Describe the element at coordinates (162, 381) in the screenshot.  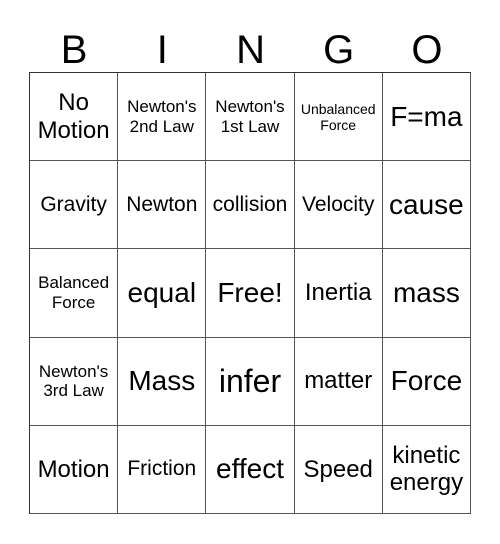
I see `bingo-cell: Mass` at that location.